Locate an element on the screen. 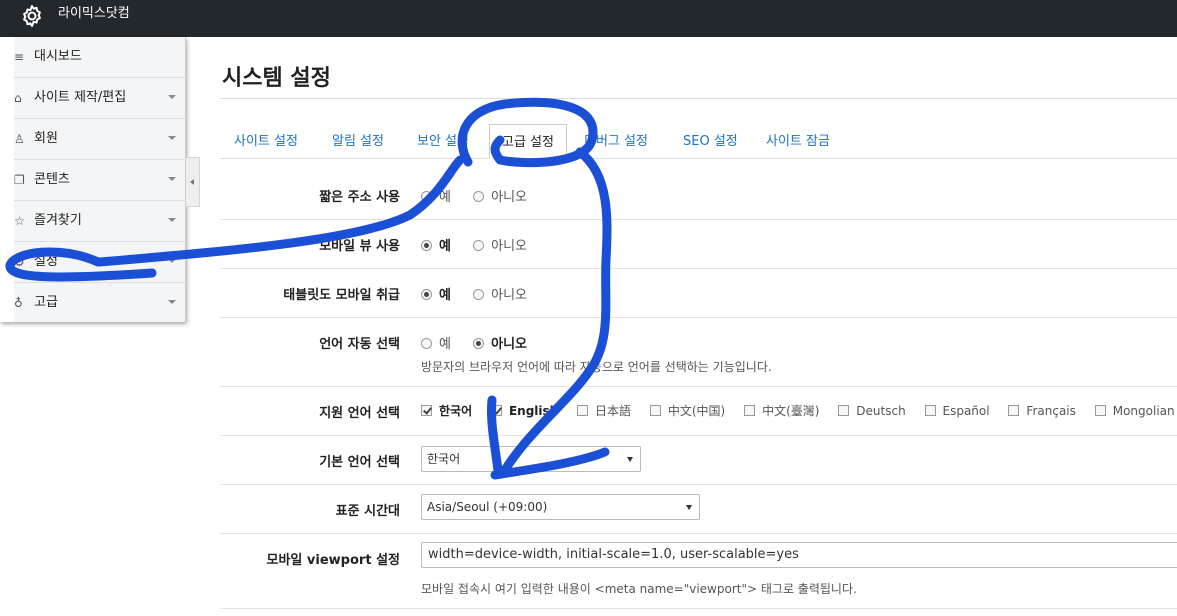 The height and width of the screenshot is (616, 1177). lang-english: English is located at coordinates (524, 411).